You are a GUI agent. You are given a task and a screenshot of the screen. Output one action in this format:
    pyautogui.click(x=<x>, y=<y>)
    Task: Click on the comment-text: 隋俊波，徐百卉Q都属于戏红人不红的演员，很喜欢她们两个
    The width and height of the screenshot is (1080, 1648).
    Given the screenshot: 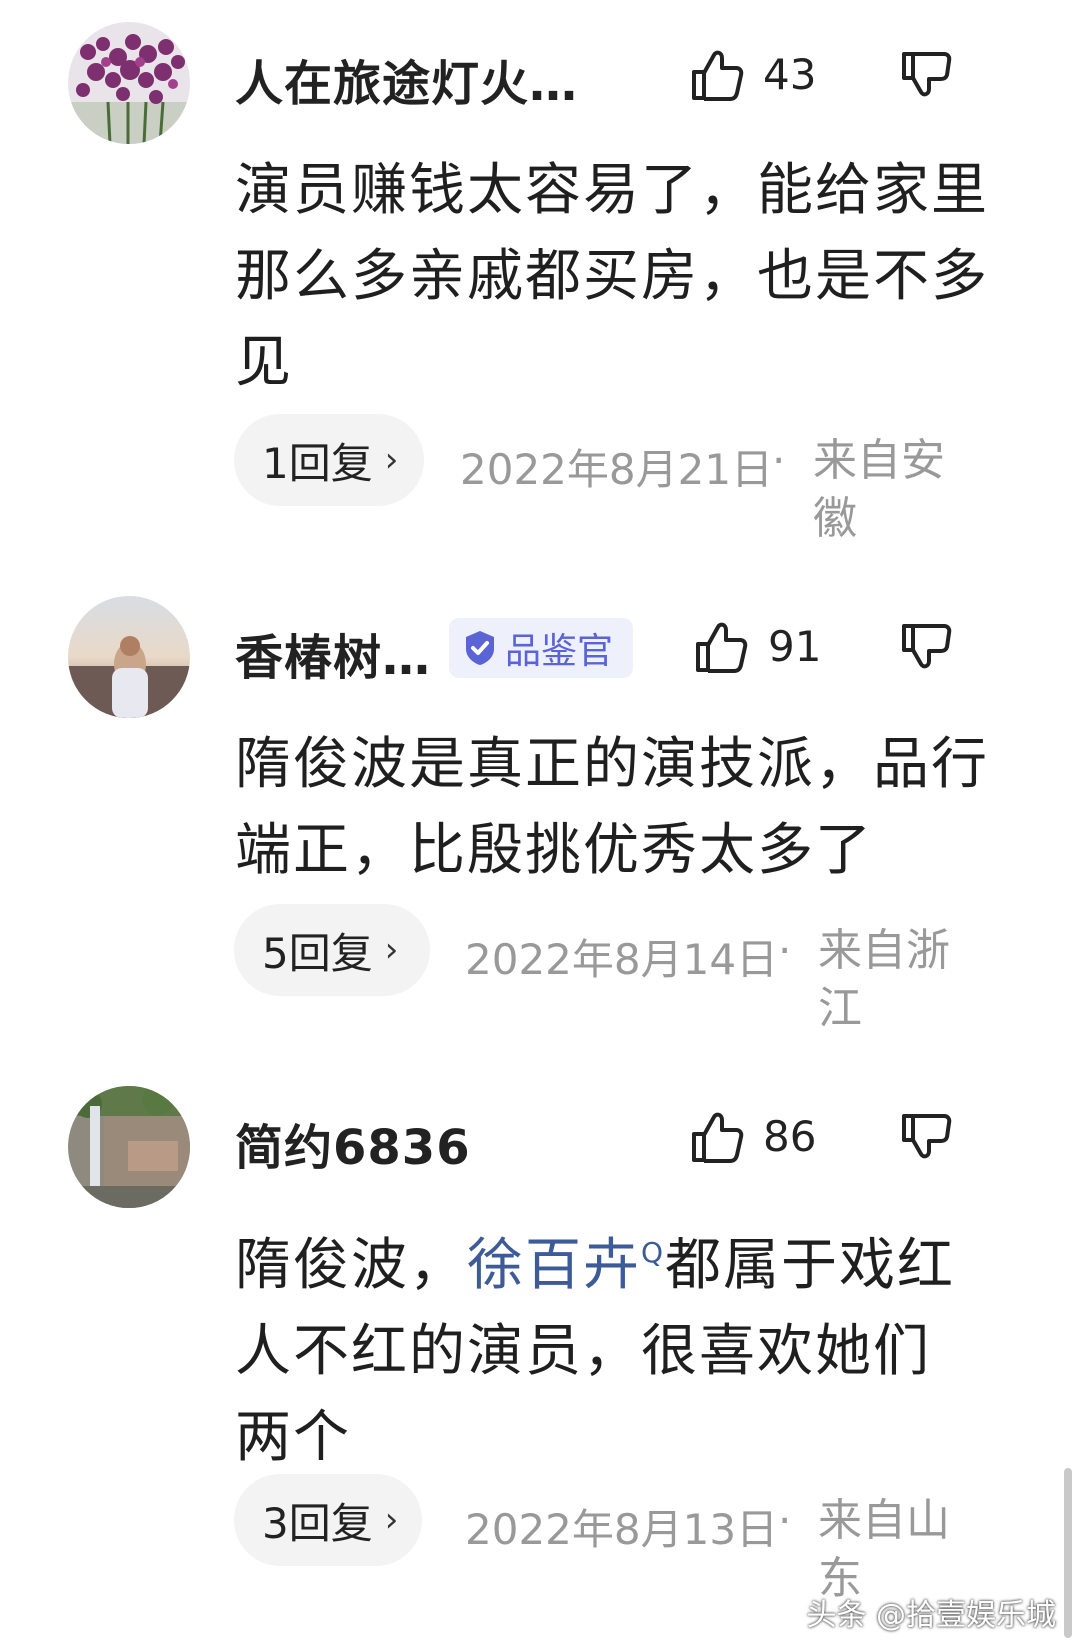 What is the action you would take?
    pyautogui.click(x=605, y=1345)
    